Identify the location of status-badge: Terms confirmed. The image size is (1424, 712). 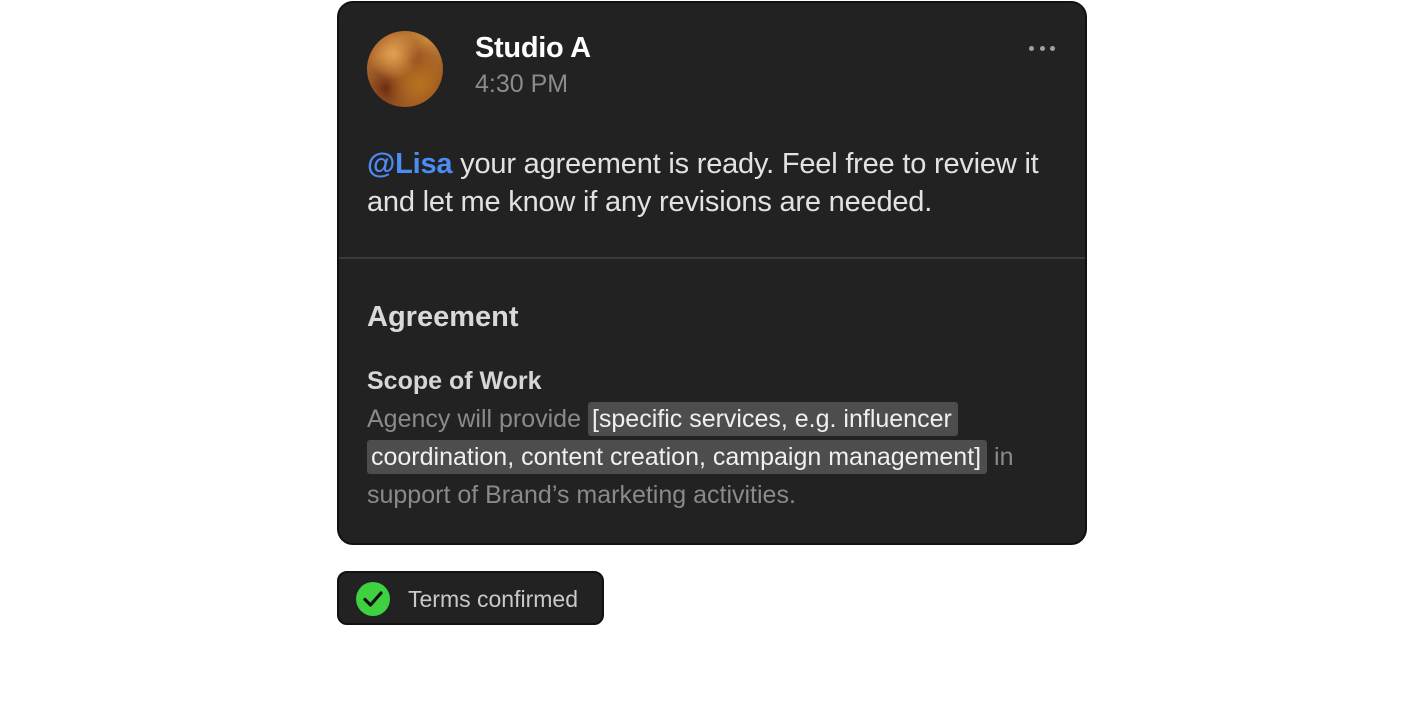
(470, 598).